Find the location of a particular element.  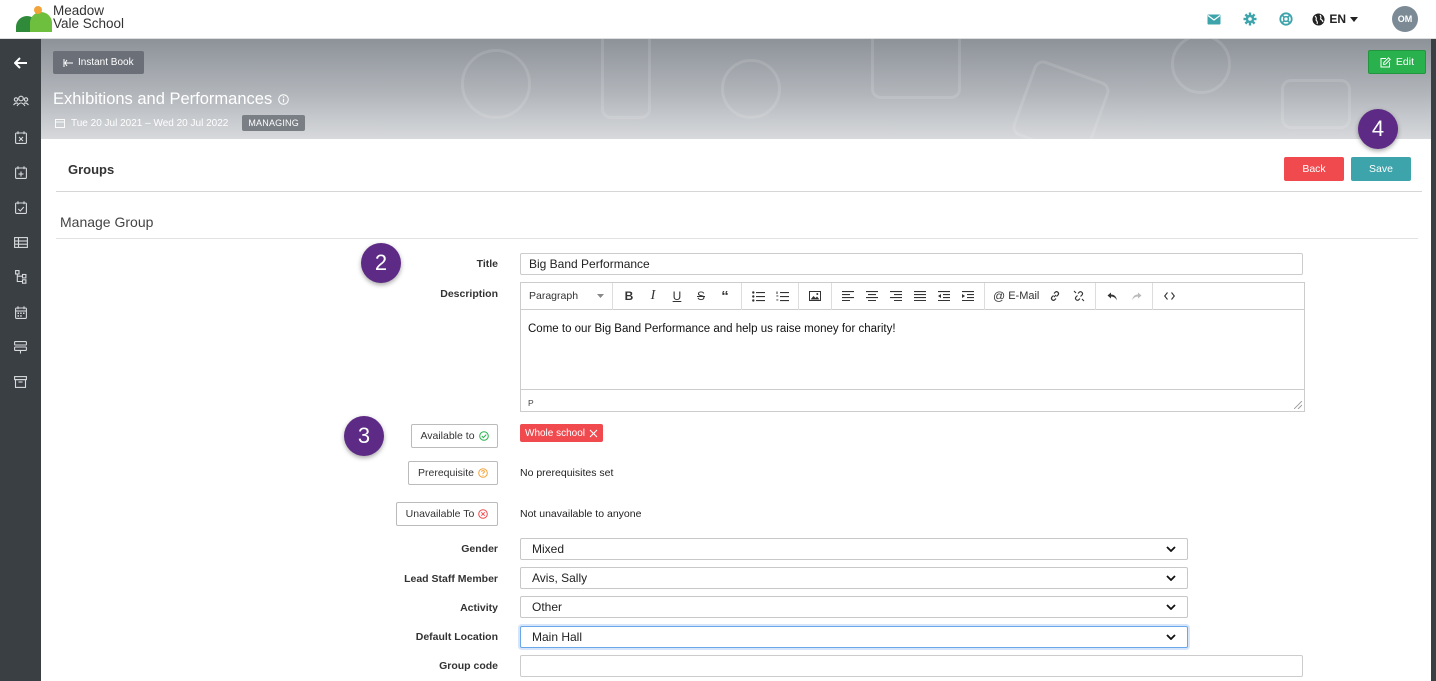

lead-staff-select: Avis, Sally is located at coordinates (854, 578).